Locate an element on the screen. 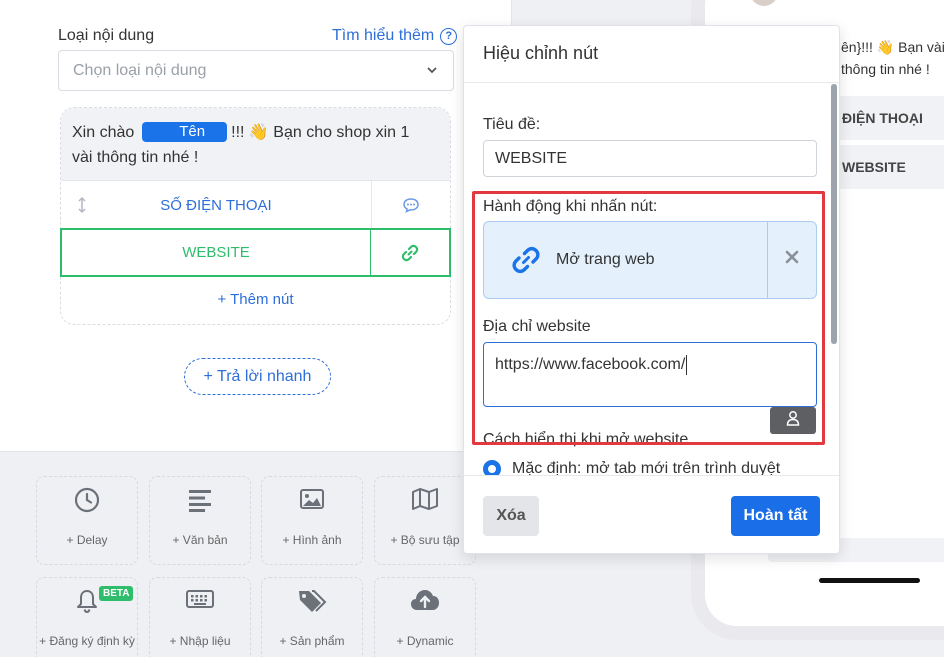 This screenshot has height=657, width=944. title-input: WEBSITE is located at coordinates (650, 158).